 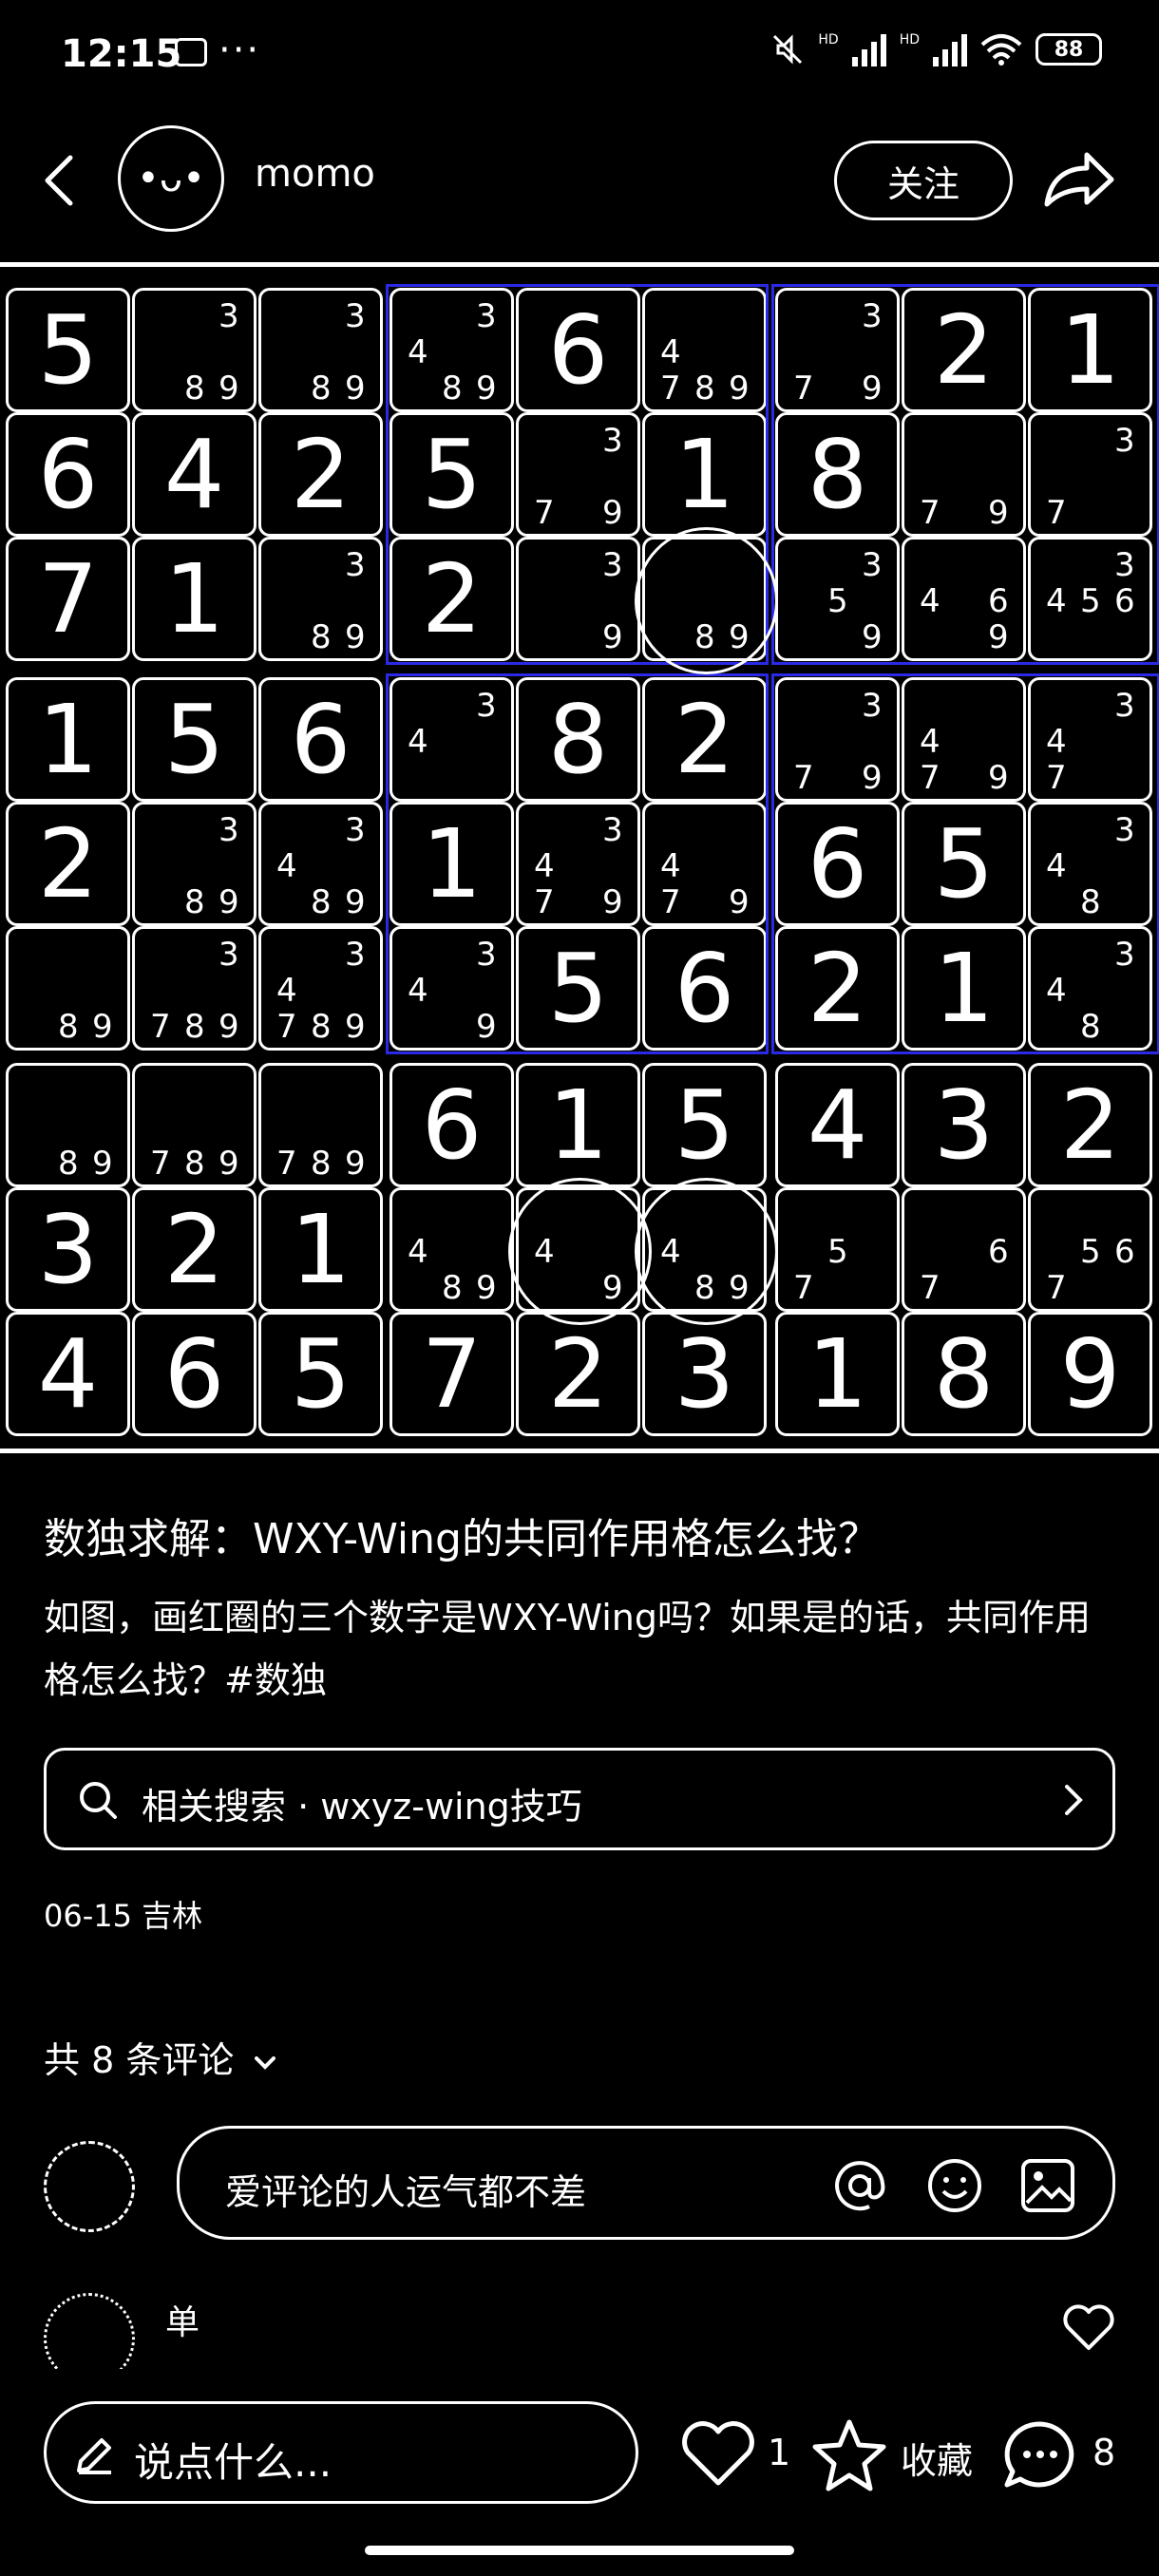 I want to click on comment-count: 8, so click(x=1104, y=2452).